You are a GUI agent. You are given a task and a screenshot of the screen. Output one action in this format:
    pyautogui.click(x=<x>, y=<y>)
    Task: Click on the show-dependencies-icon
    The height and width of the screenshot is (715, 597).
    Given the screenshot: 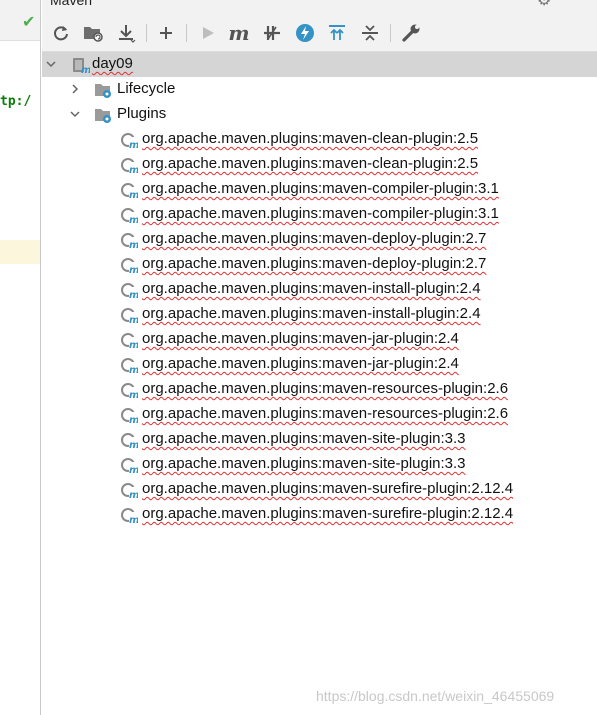 What is the action you would take?
    pyautogui.click(x=337, y=33)
    